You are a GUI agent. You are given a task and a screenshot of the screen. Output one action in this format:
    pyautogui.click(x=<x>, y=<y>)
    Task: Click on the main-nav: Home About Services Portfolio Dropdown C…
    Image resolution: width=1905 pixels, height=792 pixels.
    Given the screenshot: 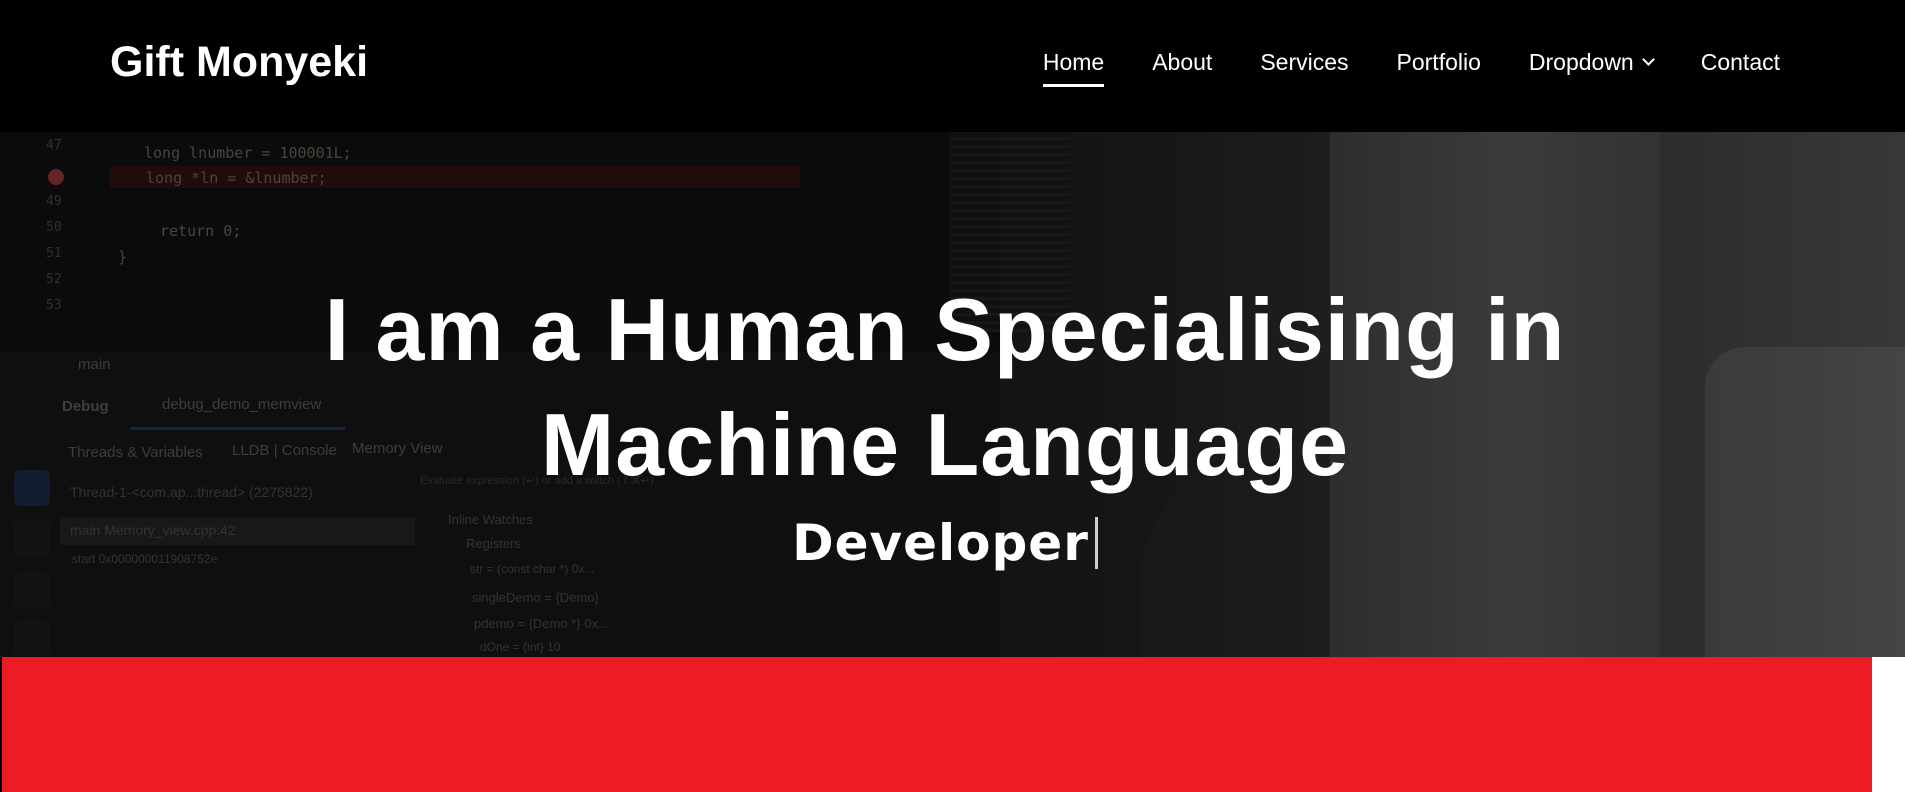 What is the action you would take?
    pyautogui.click(x=1387, y=62)
    